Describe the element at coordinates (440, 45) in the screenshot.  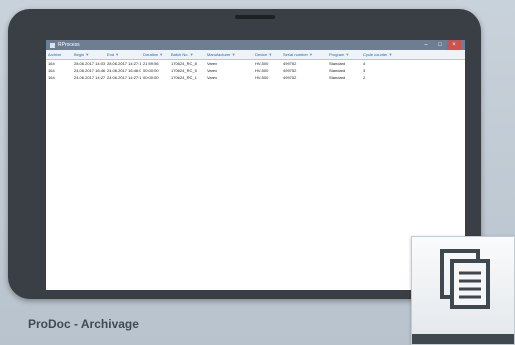
I see `maximize-button: □` at that location.